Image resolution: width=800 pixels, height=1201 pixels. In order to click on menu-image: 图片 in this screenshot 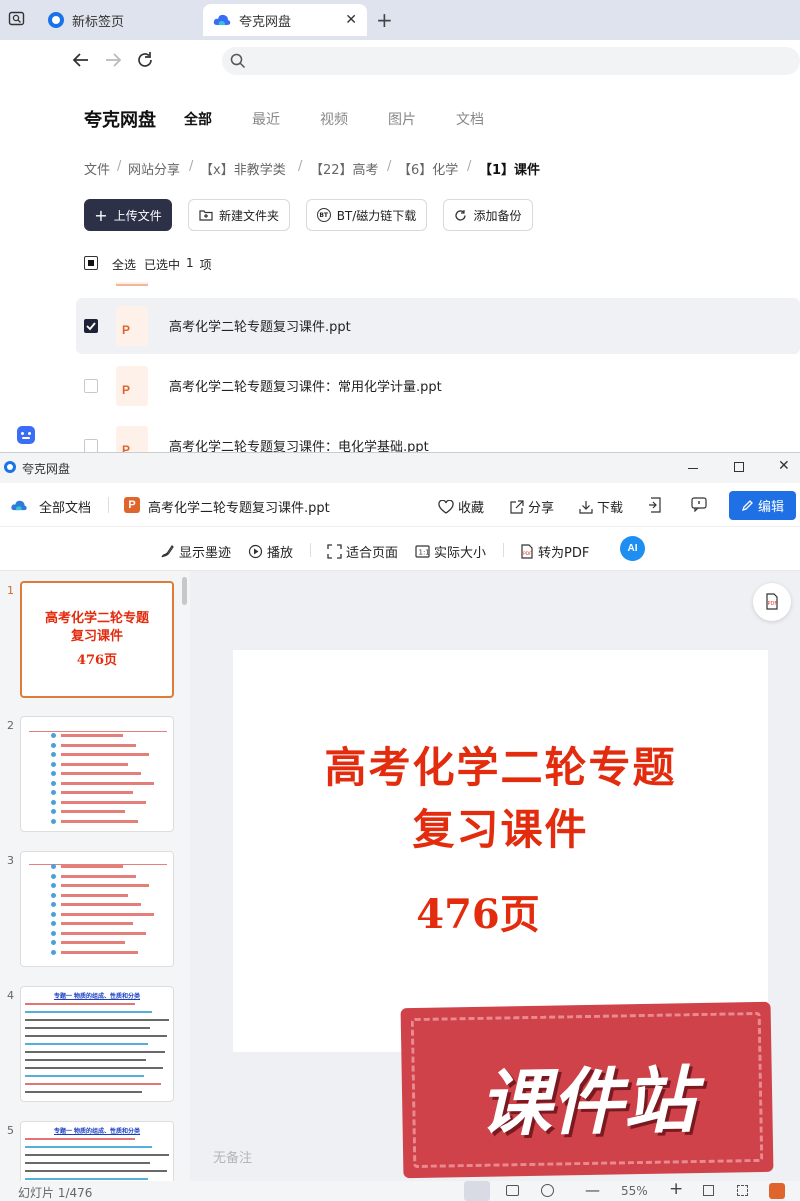, I will do `click(402, 119)`.